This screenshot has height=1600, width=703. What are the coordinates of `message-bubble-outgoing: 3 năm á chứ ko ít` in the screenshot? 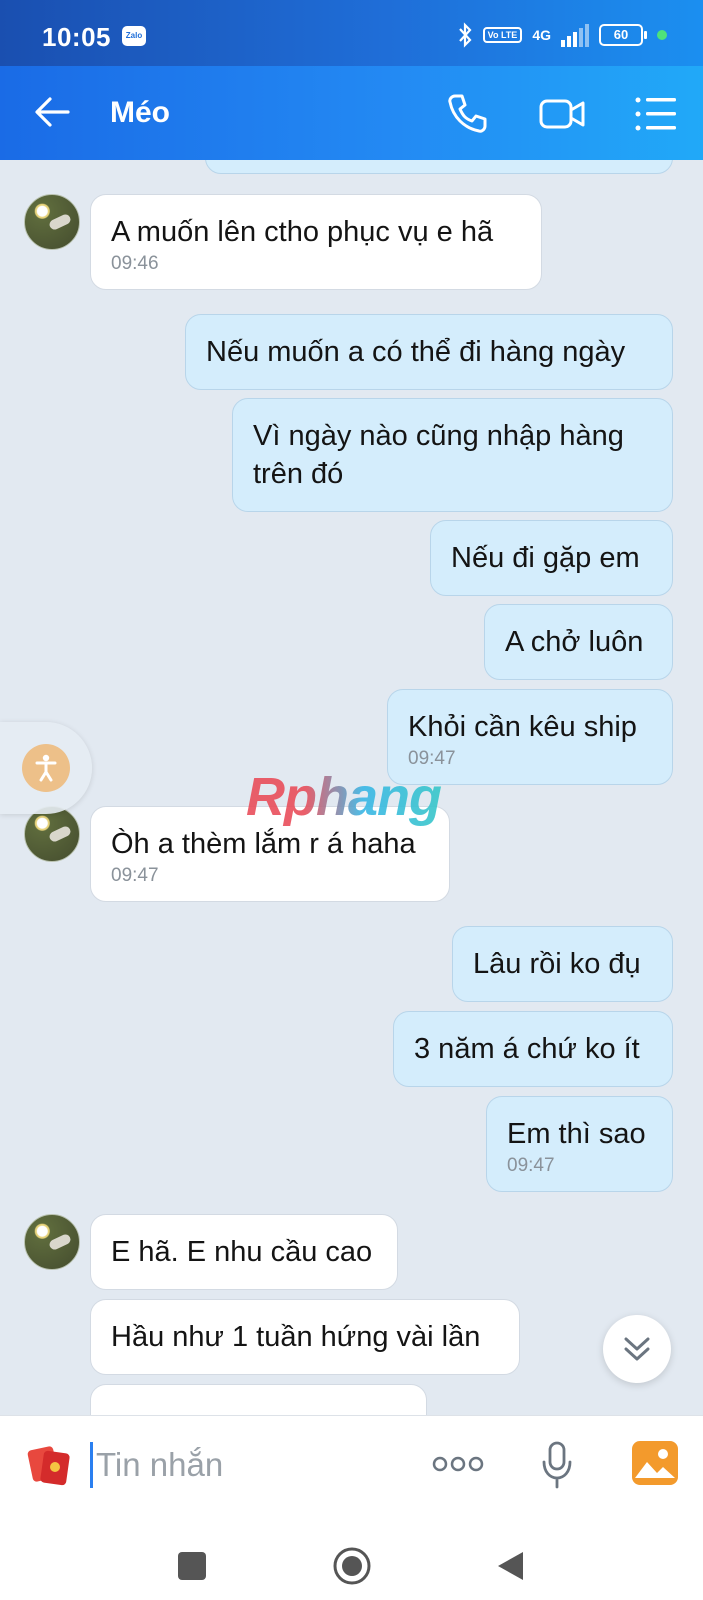 It's located at (533, 1049).